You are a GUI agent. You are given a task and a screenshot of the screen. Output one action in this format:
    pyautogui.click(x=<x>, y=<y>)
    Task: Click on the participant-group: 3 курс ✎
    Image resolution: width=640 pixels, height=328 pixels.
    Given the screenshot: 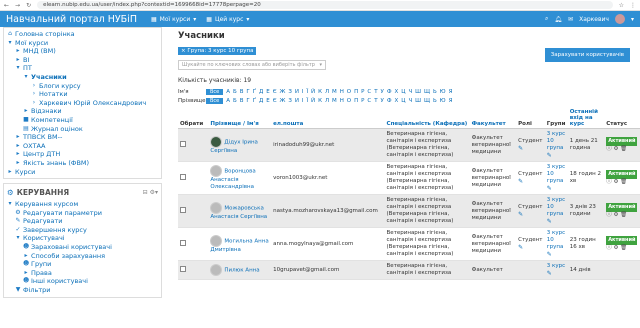 What is the action you would take?
    pyautogui.click(x=556, y=270)
    